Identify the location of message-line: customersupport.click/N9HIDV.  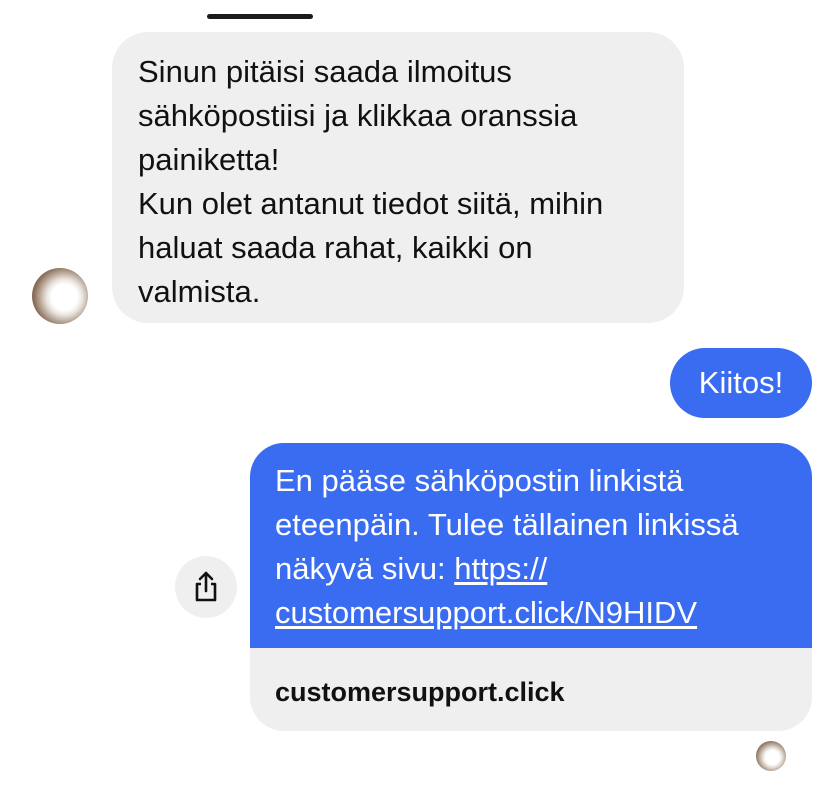
(531, 613).